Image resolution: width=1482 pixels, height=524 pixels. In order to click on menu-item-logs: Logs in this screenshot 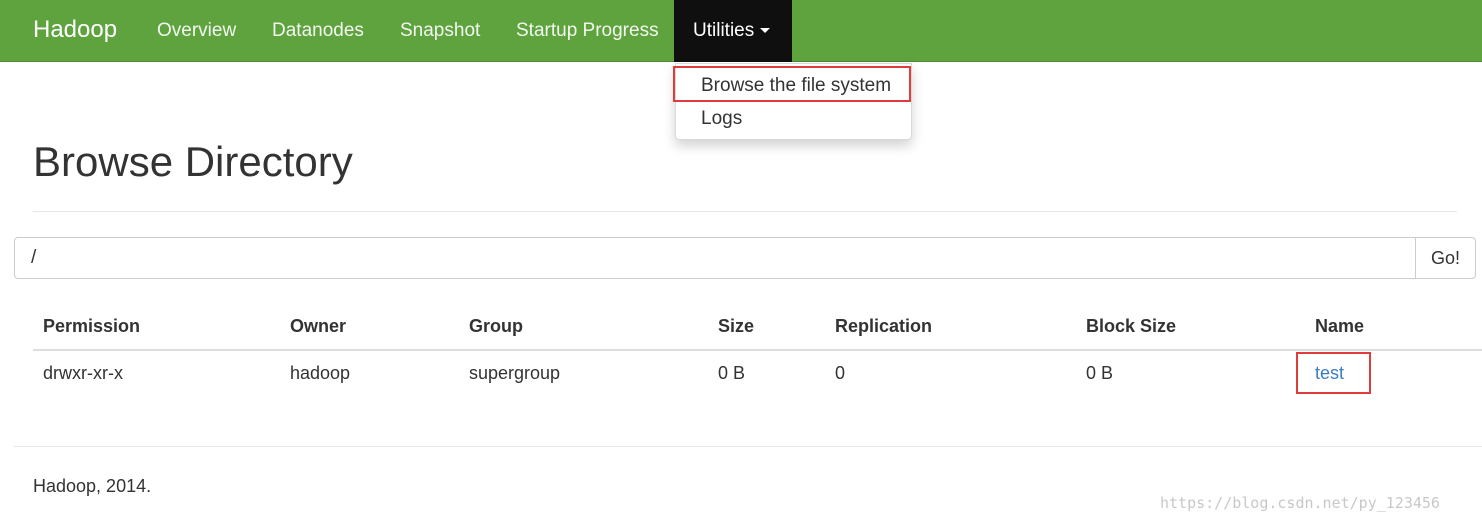, I will do `click(721, 119)`.